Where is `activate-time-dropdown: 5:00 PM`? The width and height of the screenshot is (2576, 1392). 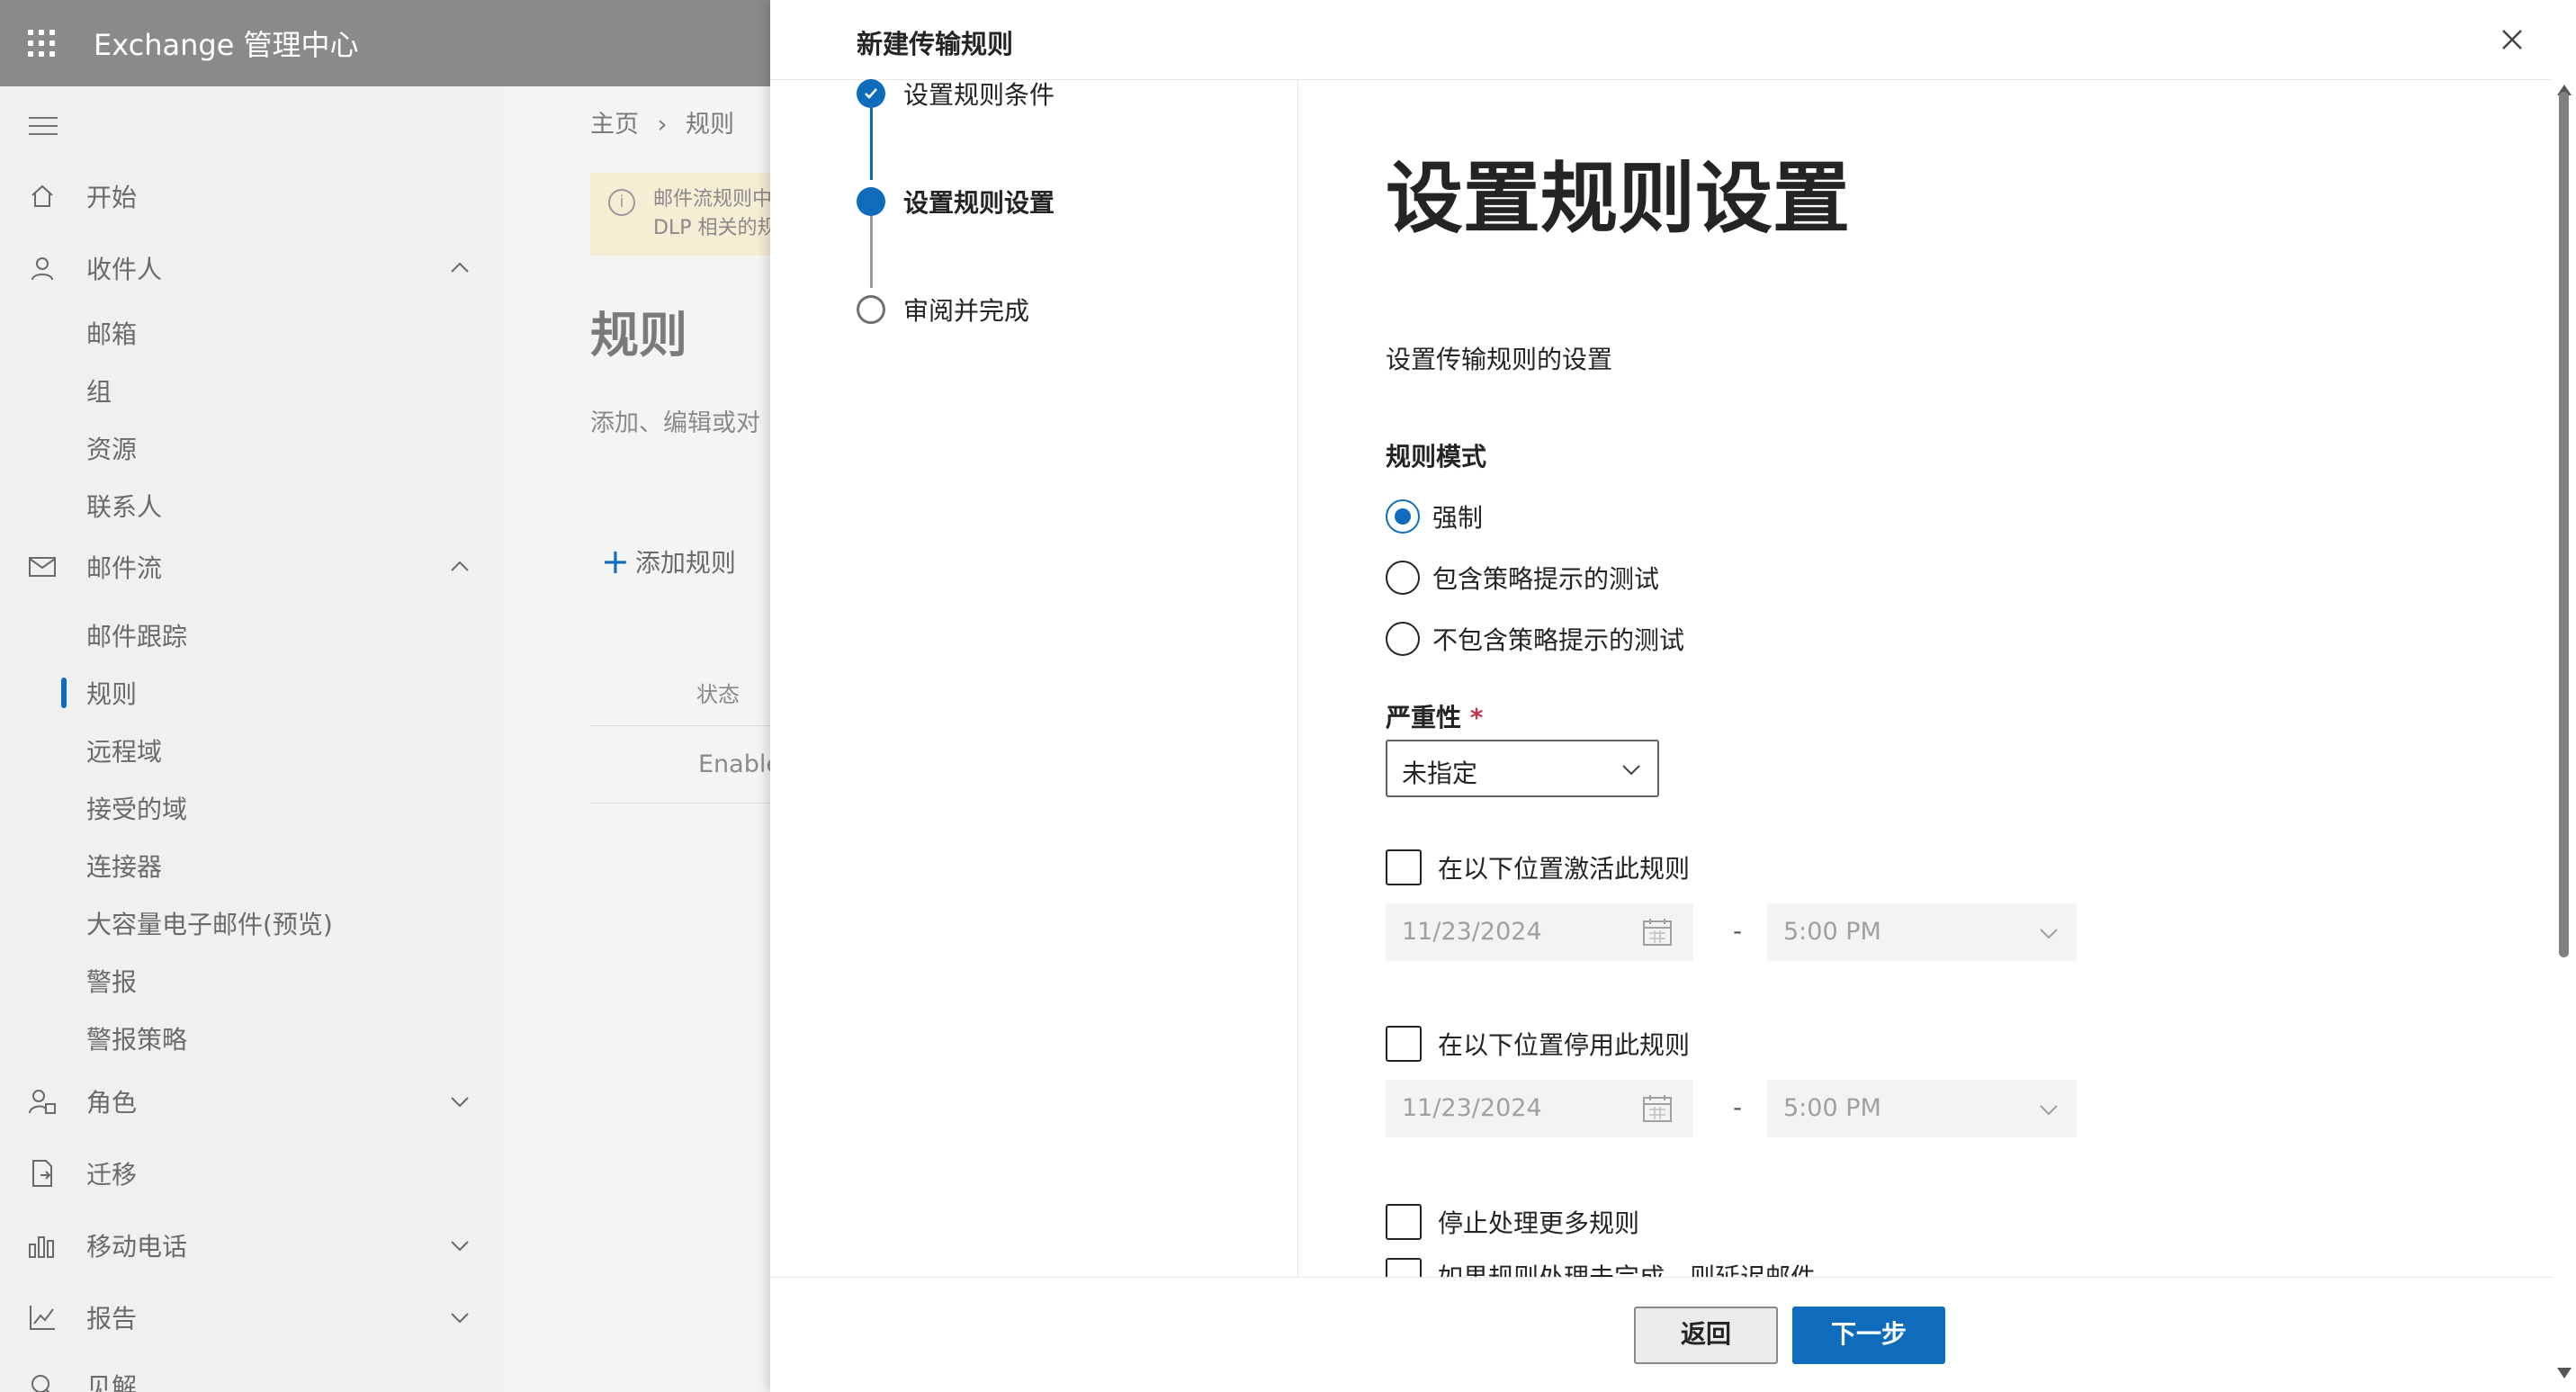 activate-time-dropdown: 5:00 PM is located at coordinates (1922, 932).